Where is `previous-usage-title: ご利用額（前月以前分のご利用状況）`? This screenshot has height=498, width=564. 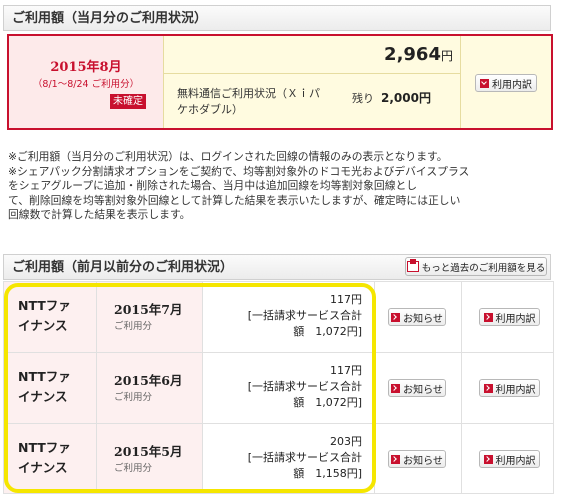
previous-usage-title: ご利用額（前月以前分のご利用状況） is located at coordinates (123, 267).